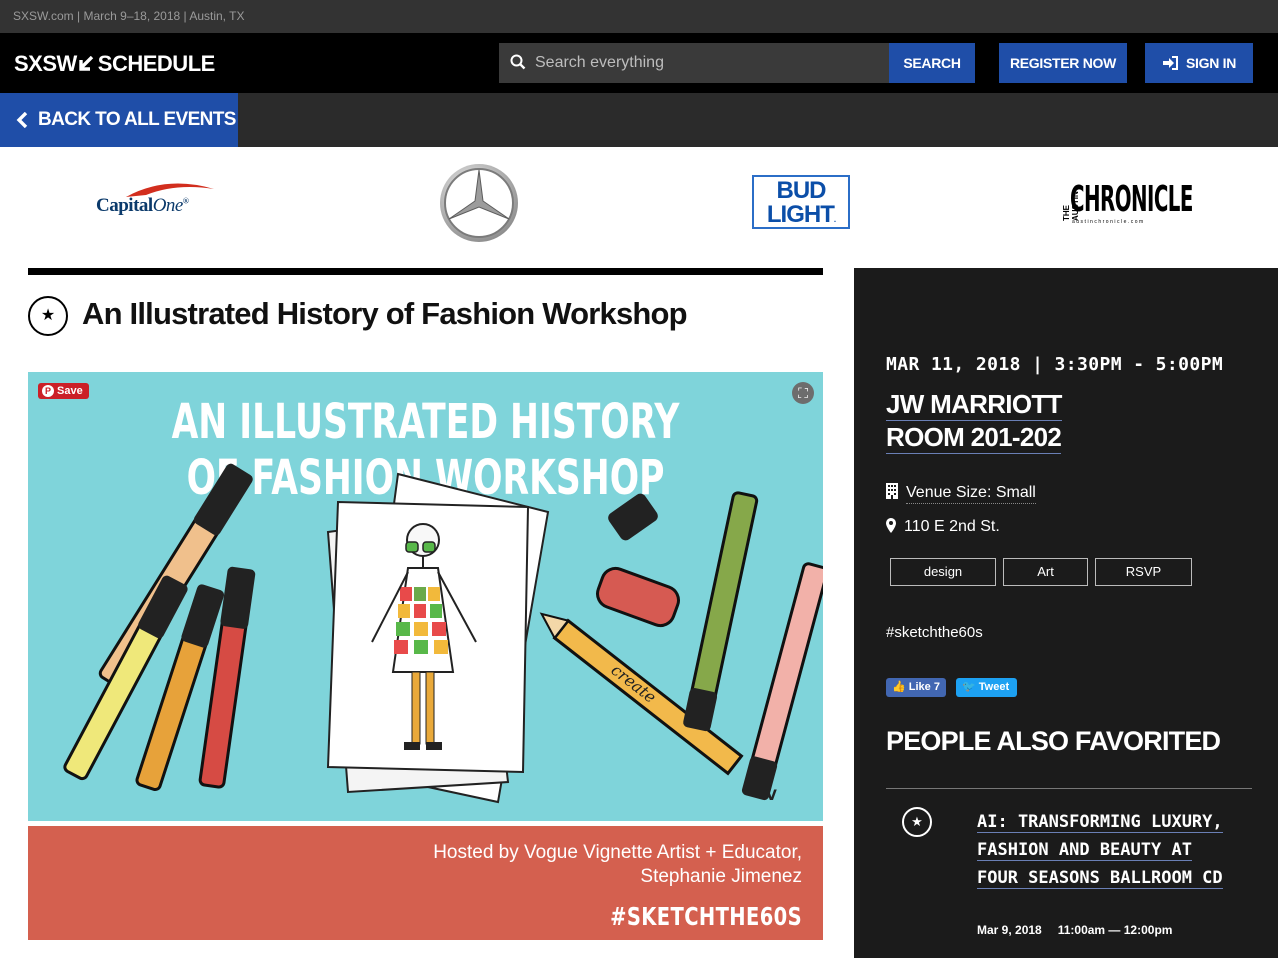 The image size is (1278, 958). I want to click on capital-one-text: CapitalOne®, so click(142, 205).